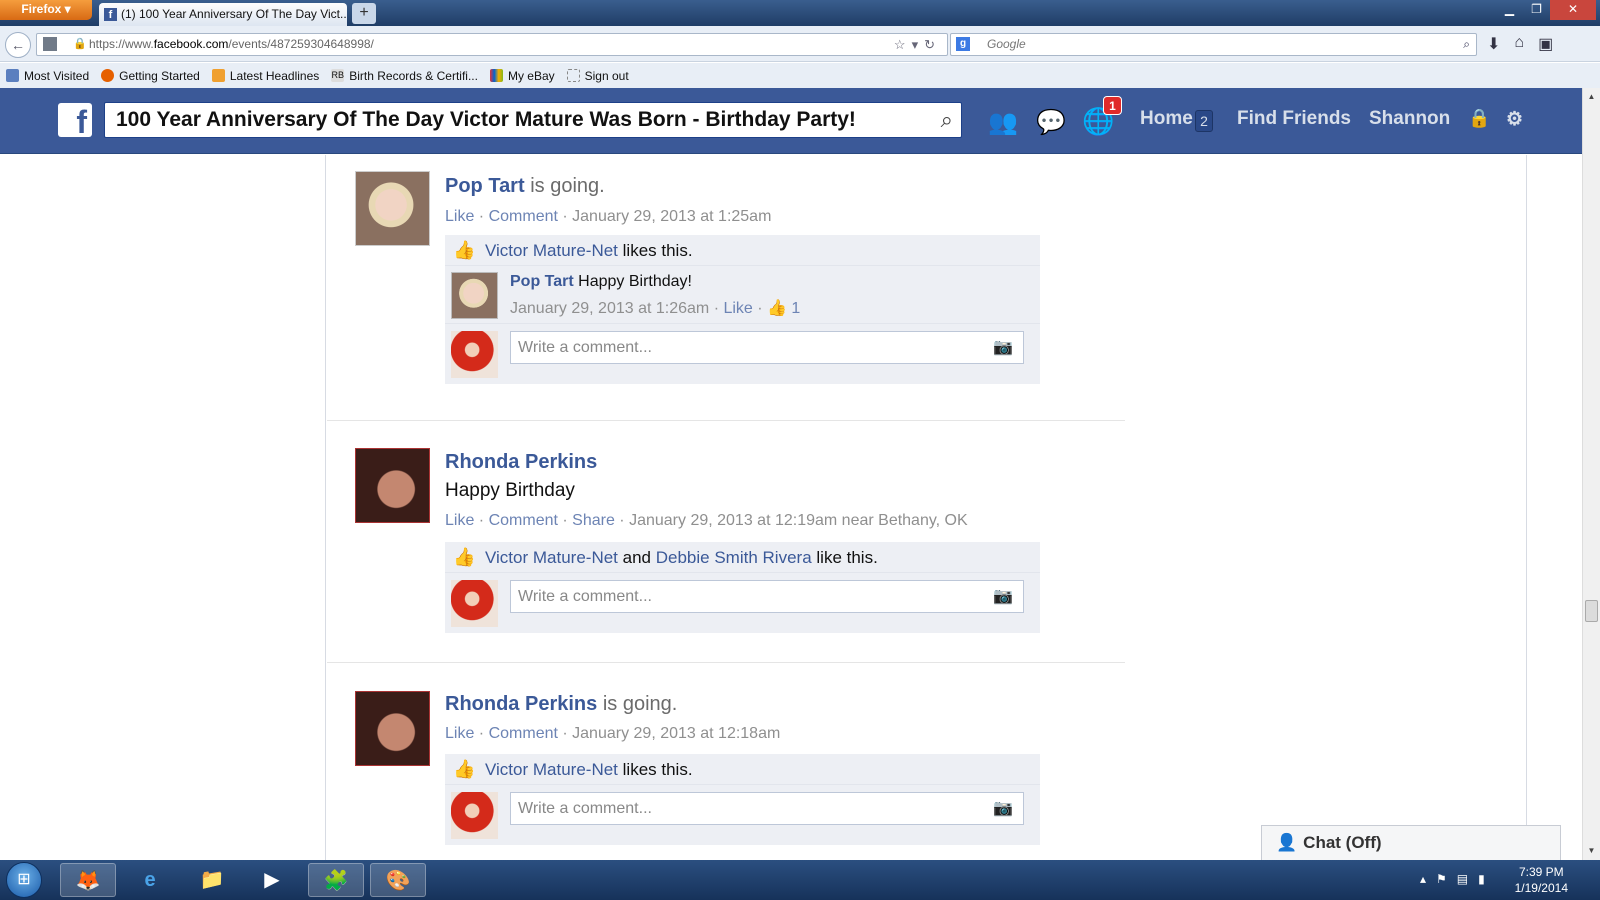 Image resolution: width=1600 pixels, height=900 pixels. Describe the element at coordinates (637, 557) in the screenshot. I see `likes-joiner: and` at that location.